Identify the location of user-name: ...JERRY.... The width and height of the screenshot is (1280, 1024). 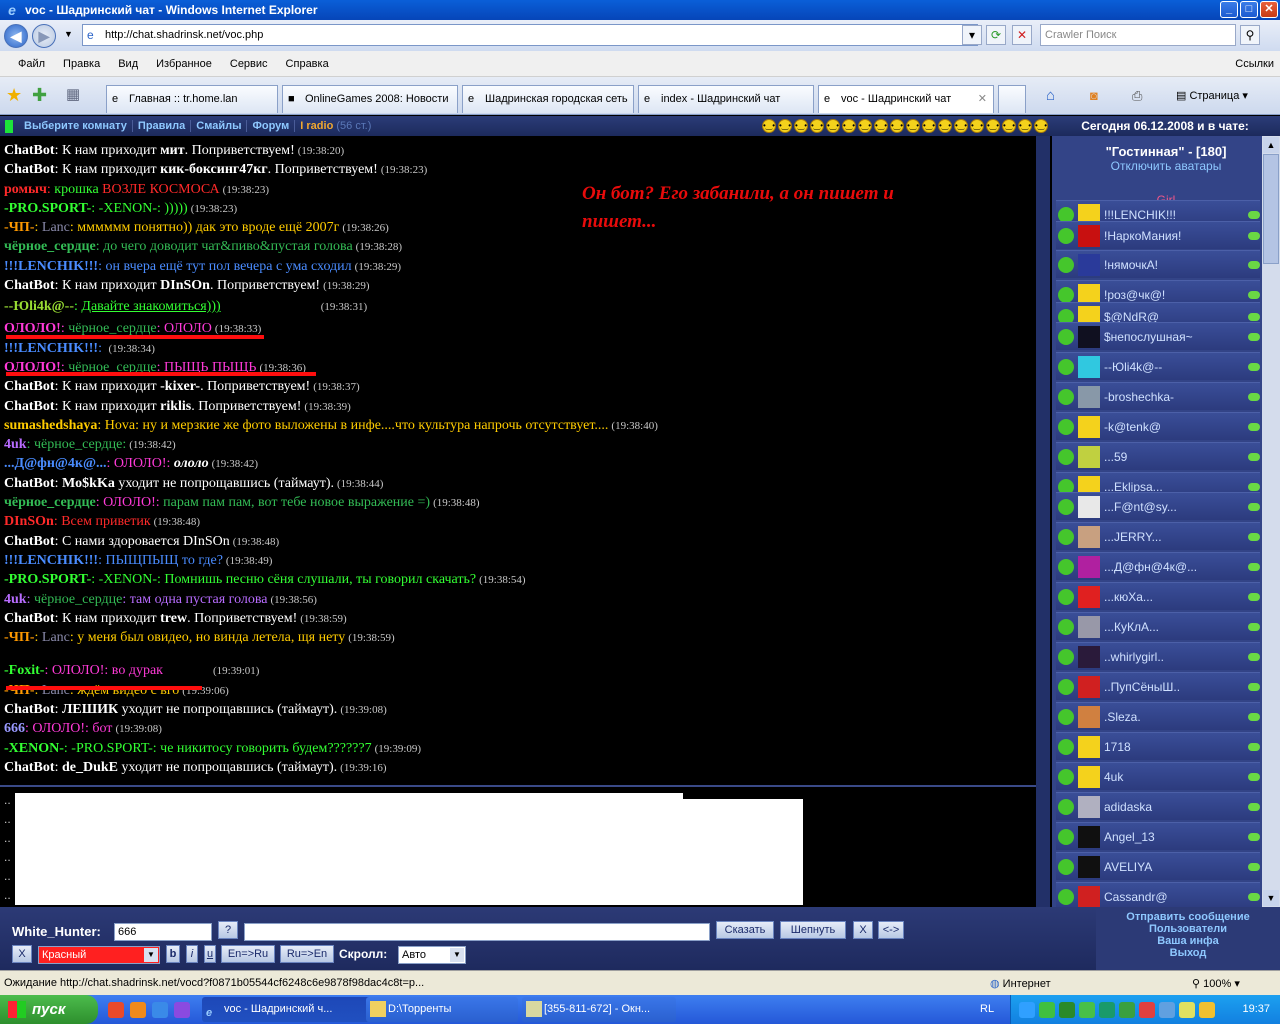
(1174, 537).